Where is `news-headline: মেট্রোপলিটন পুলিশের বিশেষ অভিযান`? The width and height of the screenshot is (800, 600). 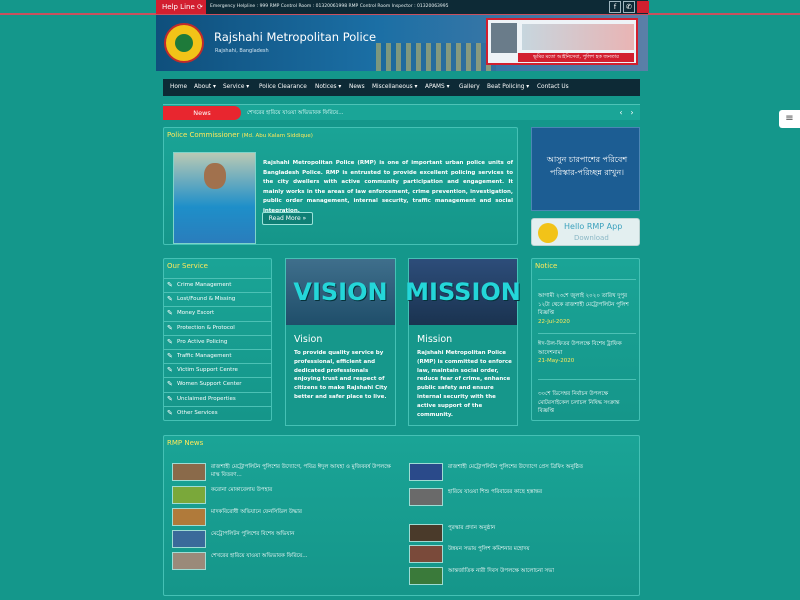
news-headline: মেট্রোপলিটন পুলিশের বিশেষ অভিযান is located at coordinates (306, 534).